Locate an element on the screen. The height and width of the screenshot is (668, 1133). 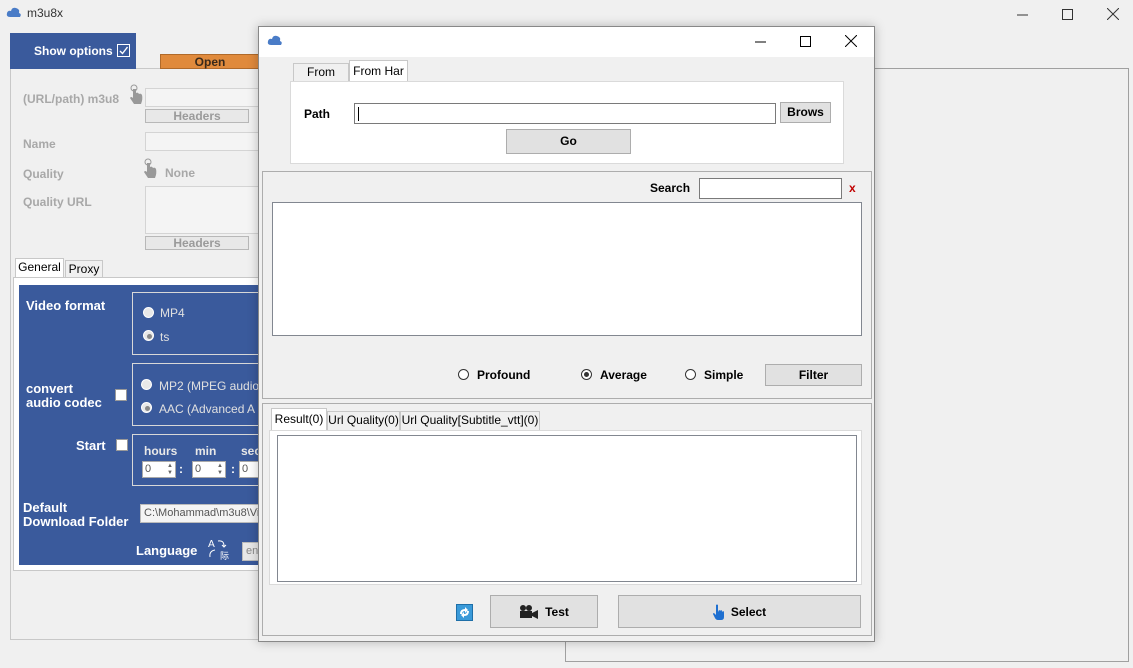
radio-simple is located at coordinates (690, 374).